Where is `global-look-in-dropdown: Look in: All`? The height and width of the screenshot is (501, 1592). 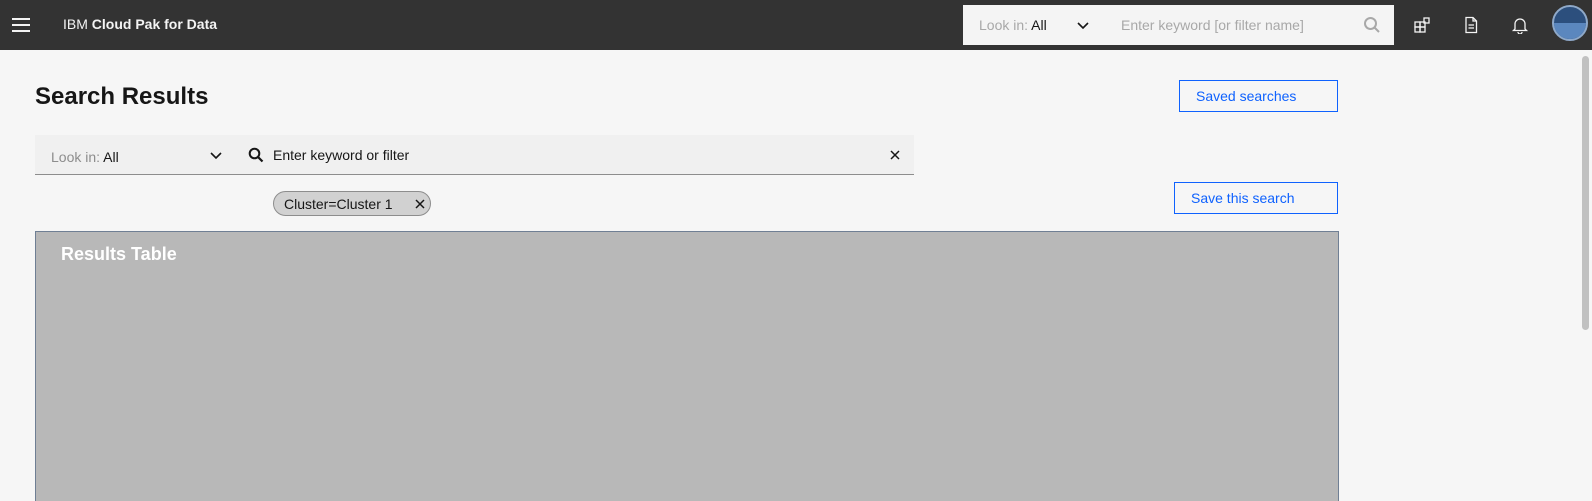
global-look-in-dropdown: Look in: All is located at coordinates (1013, 25).